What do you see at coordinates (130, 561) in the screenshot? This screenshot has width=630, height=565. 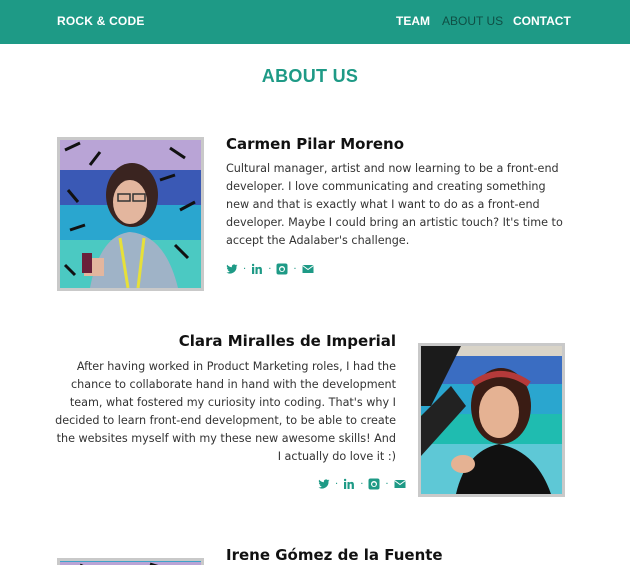 I see `member-photo-irene` at bounding box center [130, 561].